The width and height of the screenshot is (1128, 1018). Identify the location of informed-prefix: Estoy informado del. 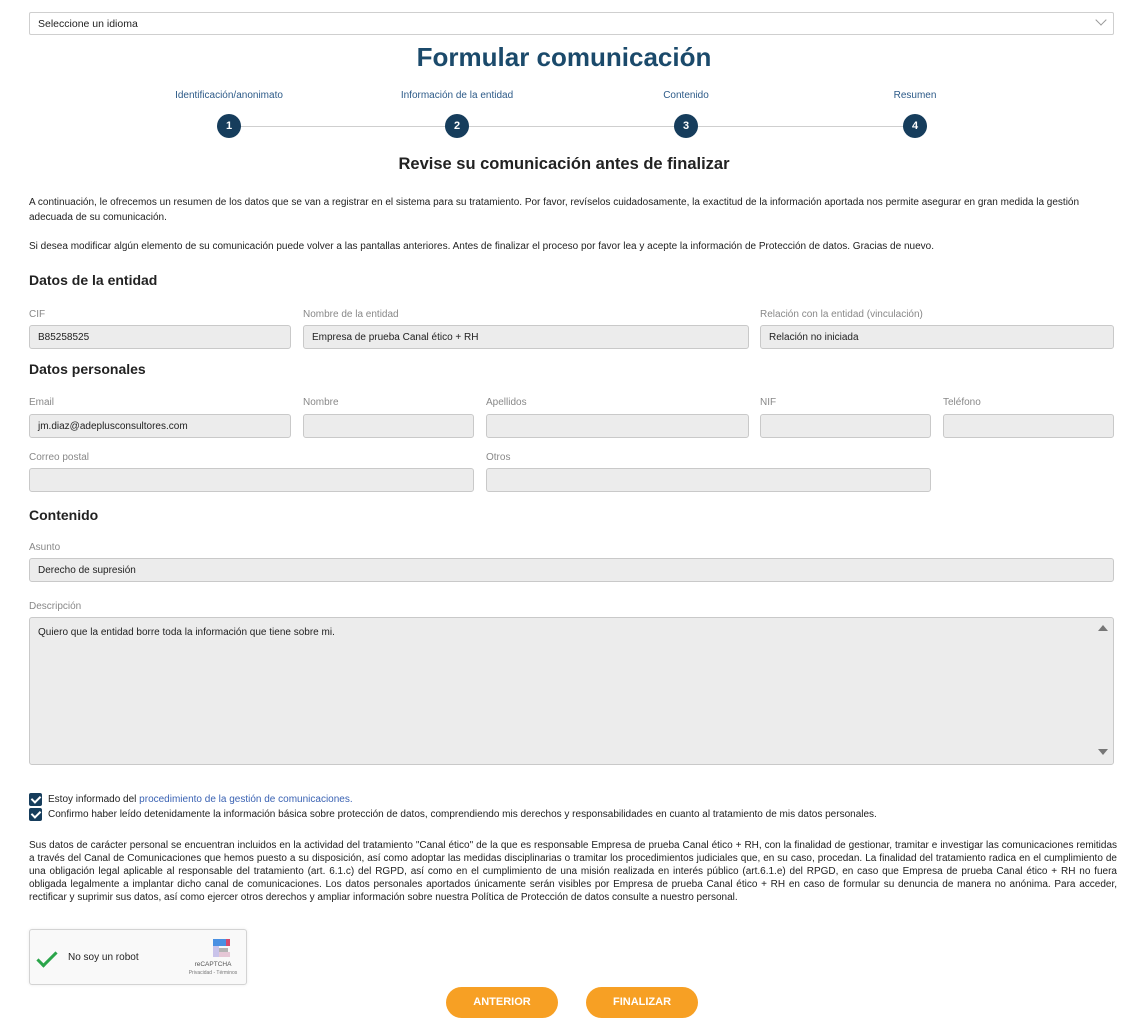
(94, 799).